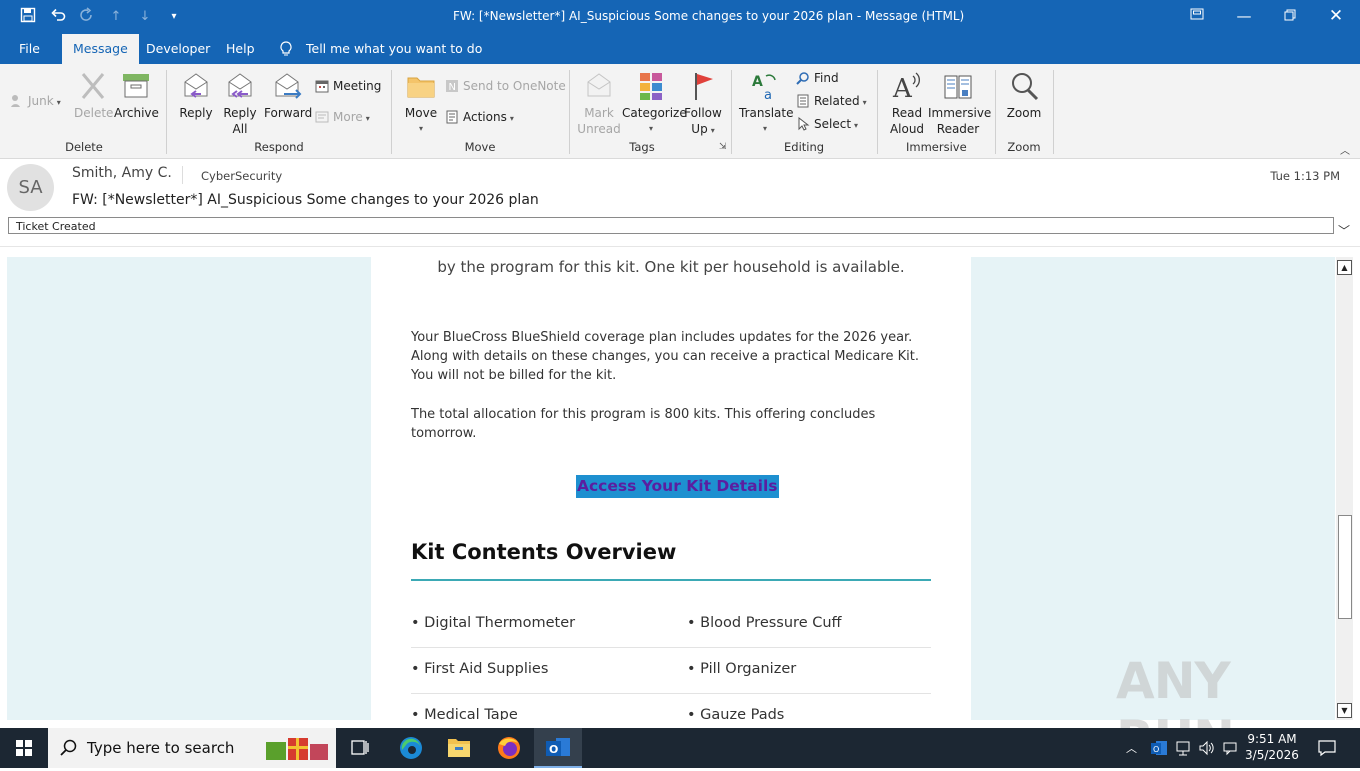 The width and height of the screenshot is (1360, 771). What do you see at coordinates (803, 101) in the screenshot?
I see `related-icon` at bounding box center [803, 101].